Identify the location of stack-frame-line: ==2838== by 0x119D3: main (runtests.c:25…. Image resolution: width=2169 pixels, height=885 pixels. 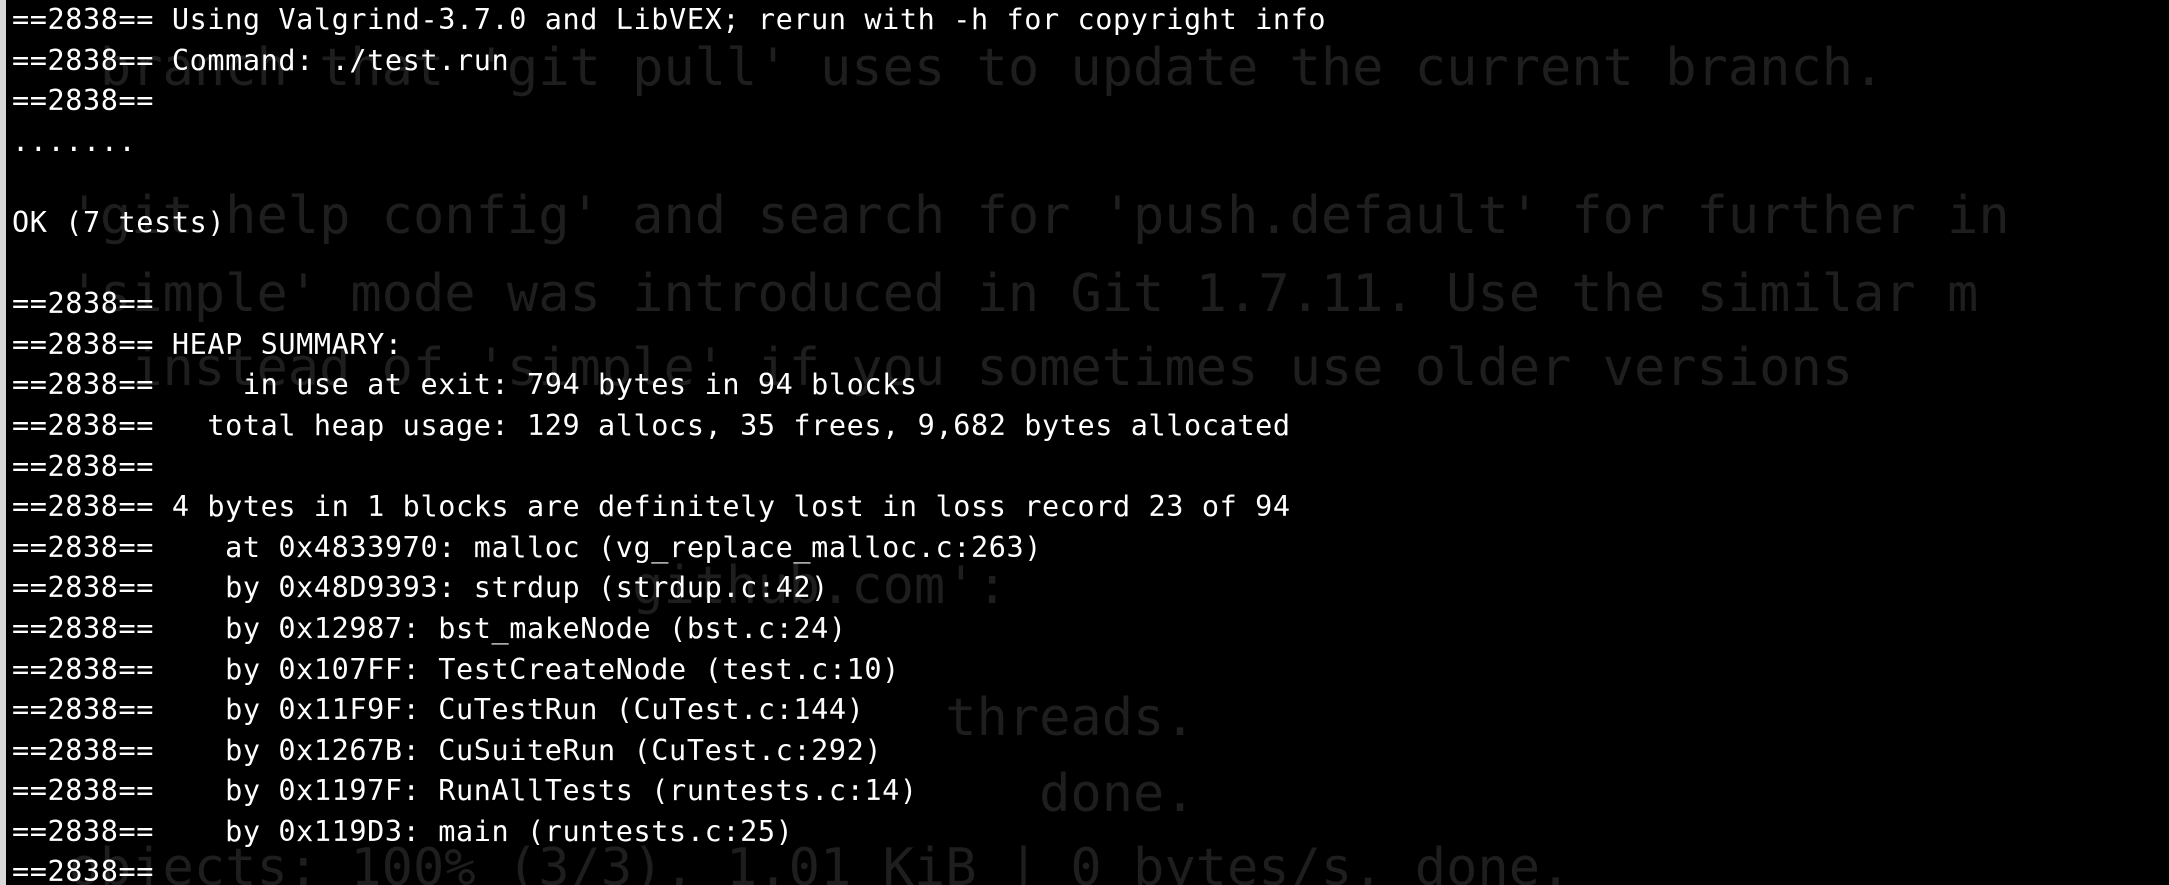
(403, 831).